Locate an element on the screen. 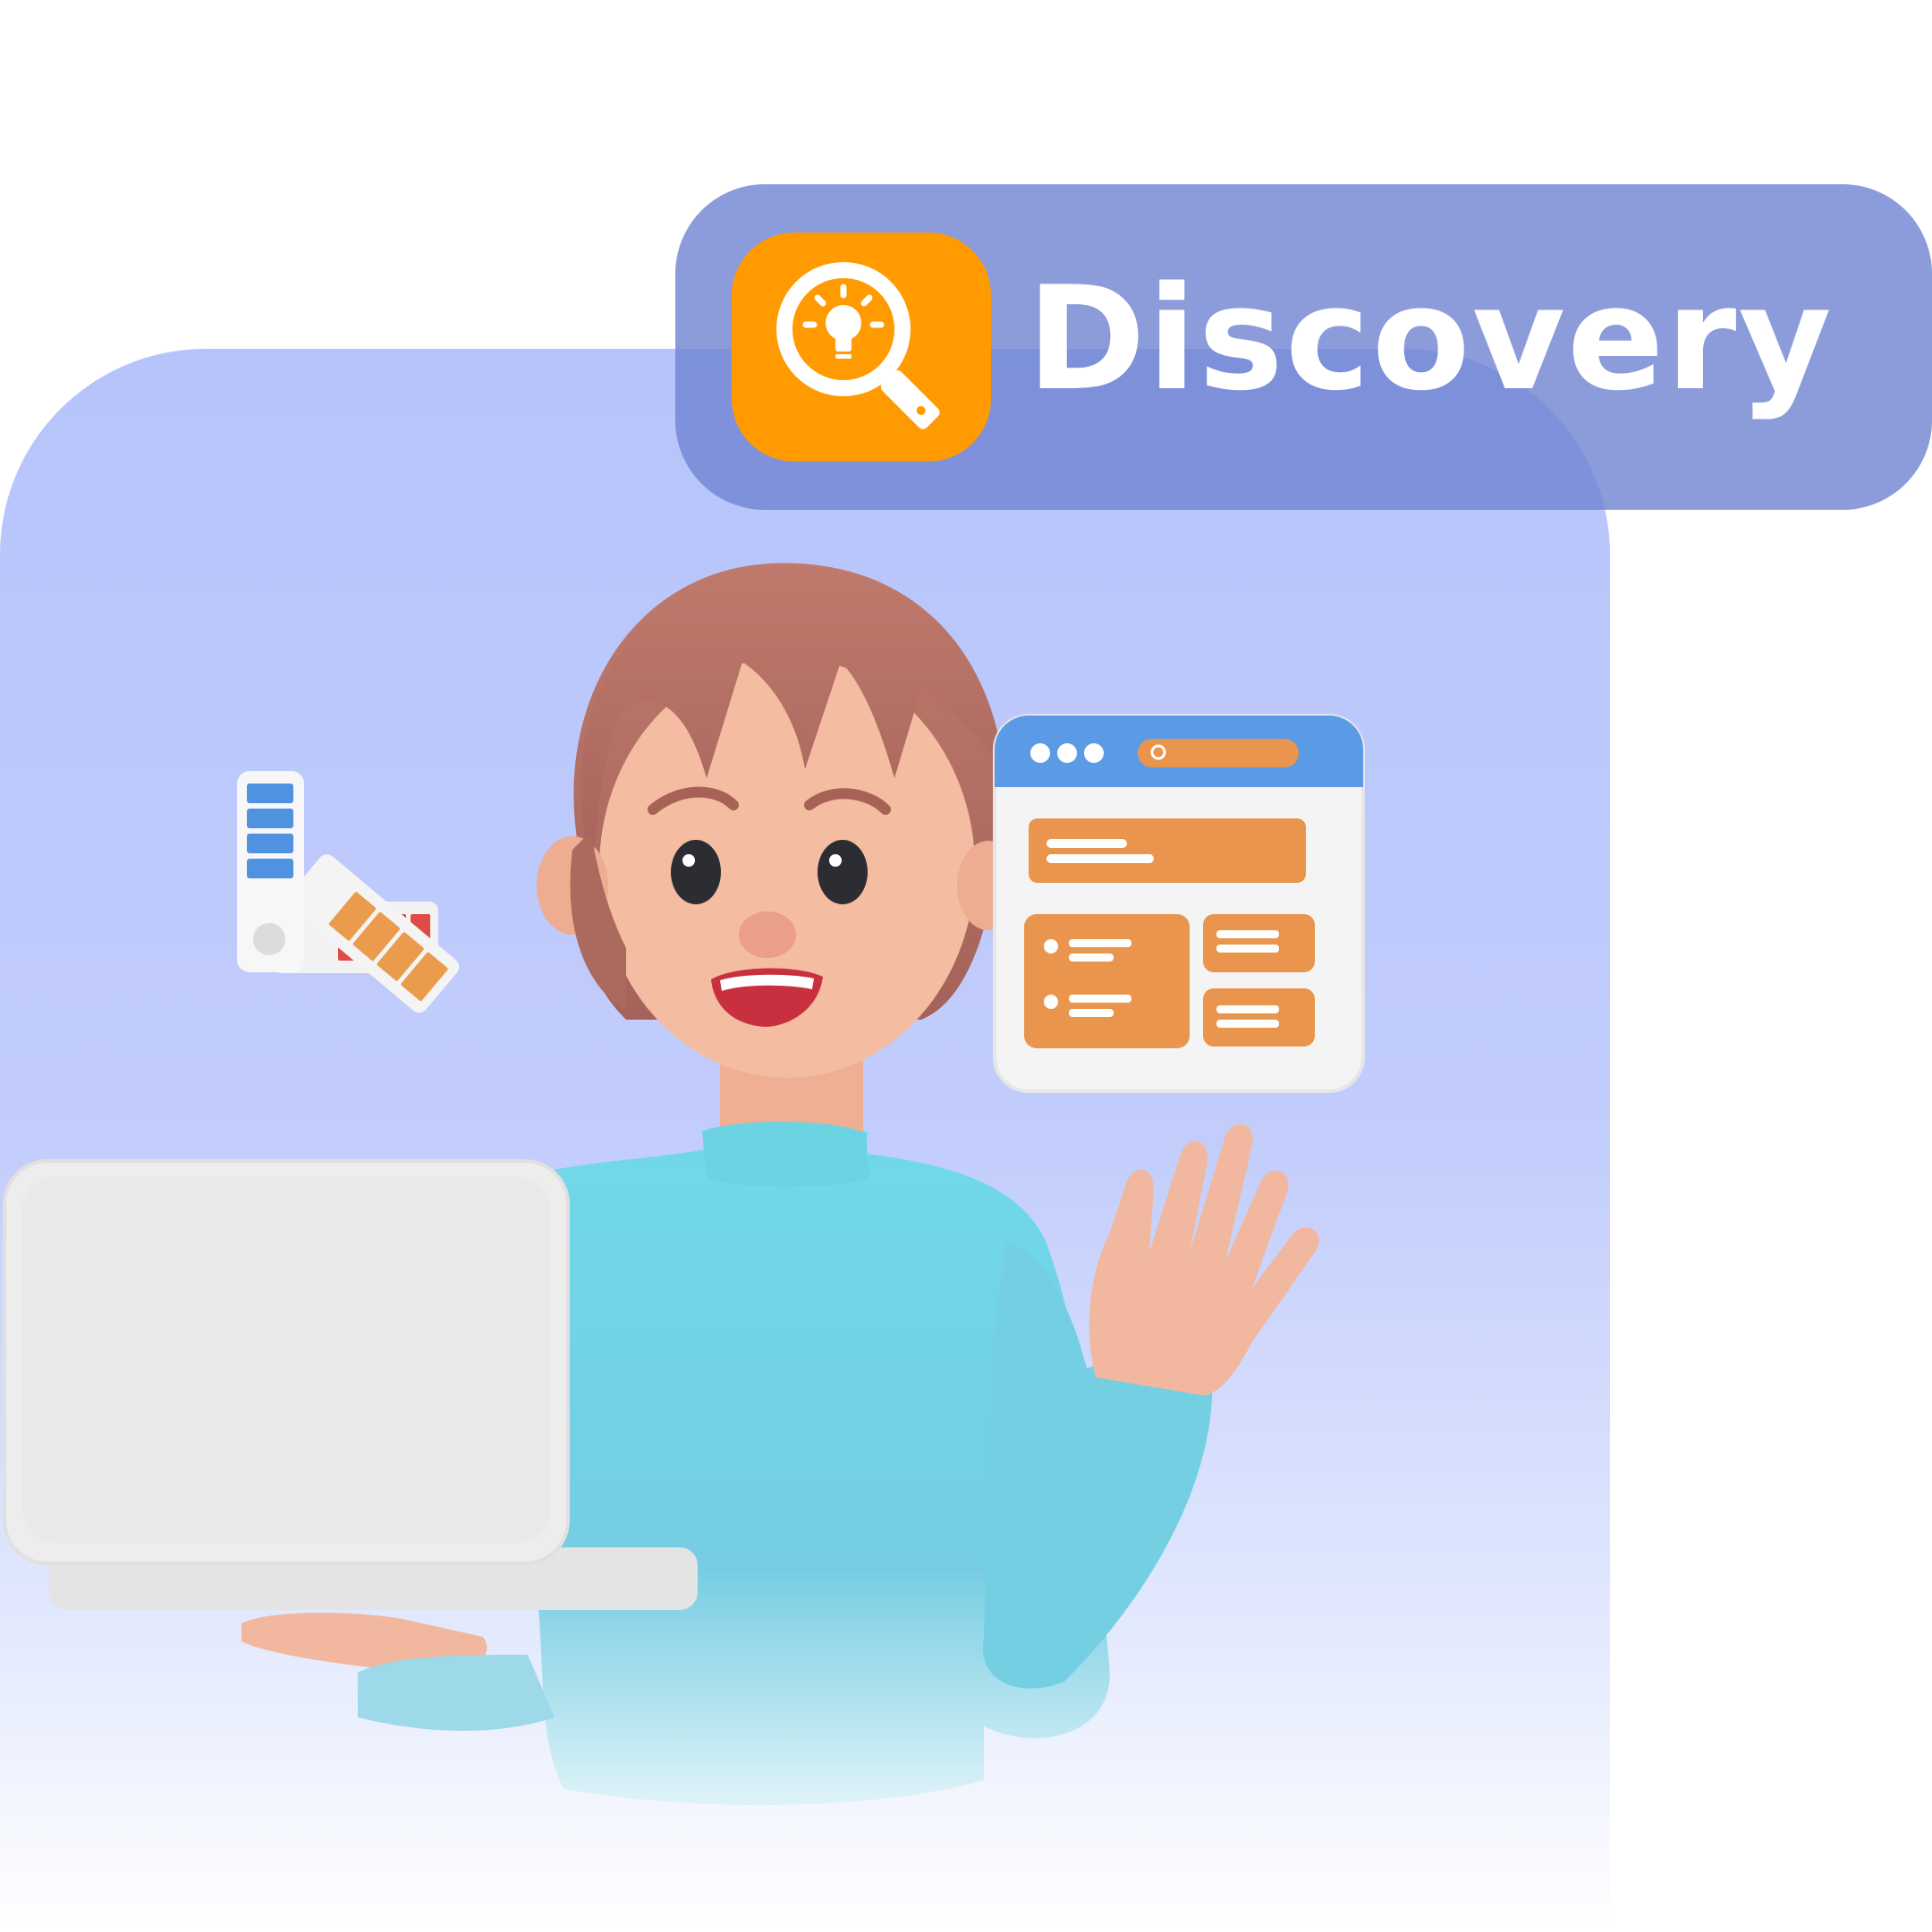 The image size is (1932, 1932). color-swatch-fan is located at coordinates (348, 892).